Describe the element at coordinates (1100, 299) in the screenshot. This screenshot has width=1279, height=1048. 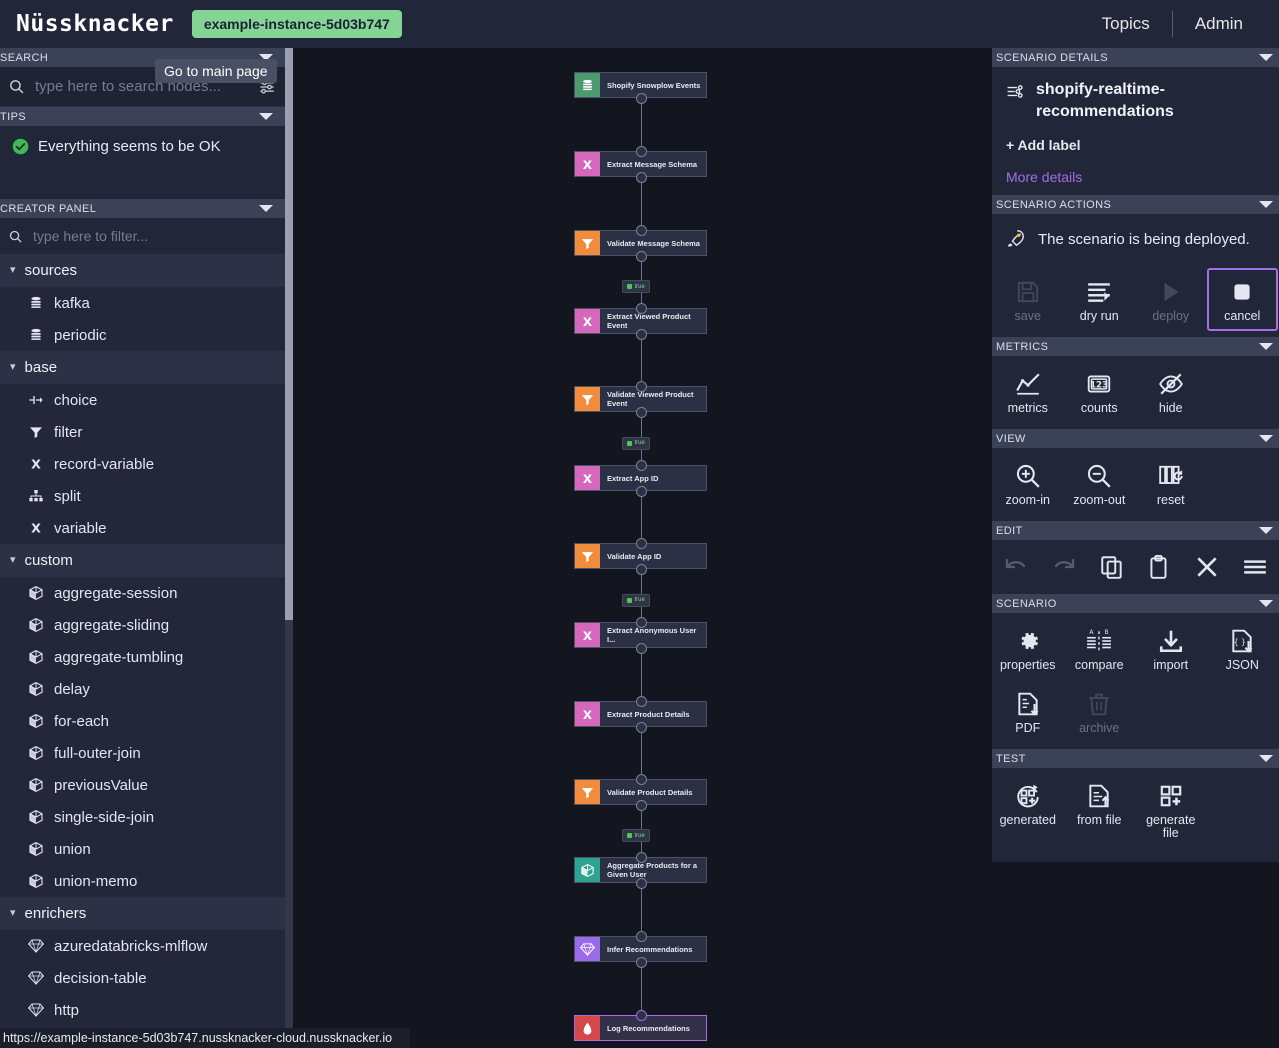
I see `toolbar-button-dry-run: dry run` at that location.